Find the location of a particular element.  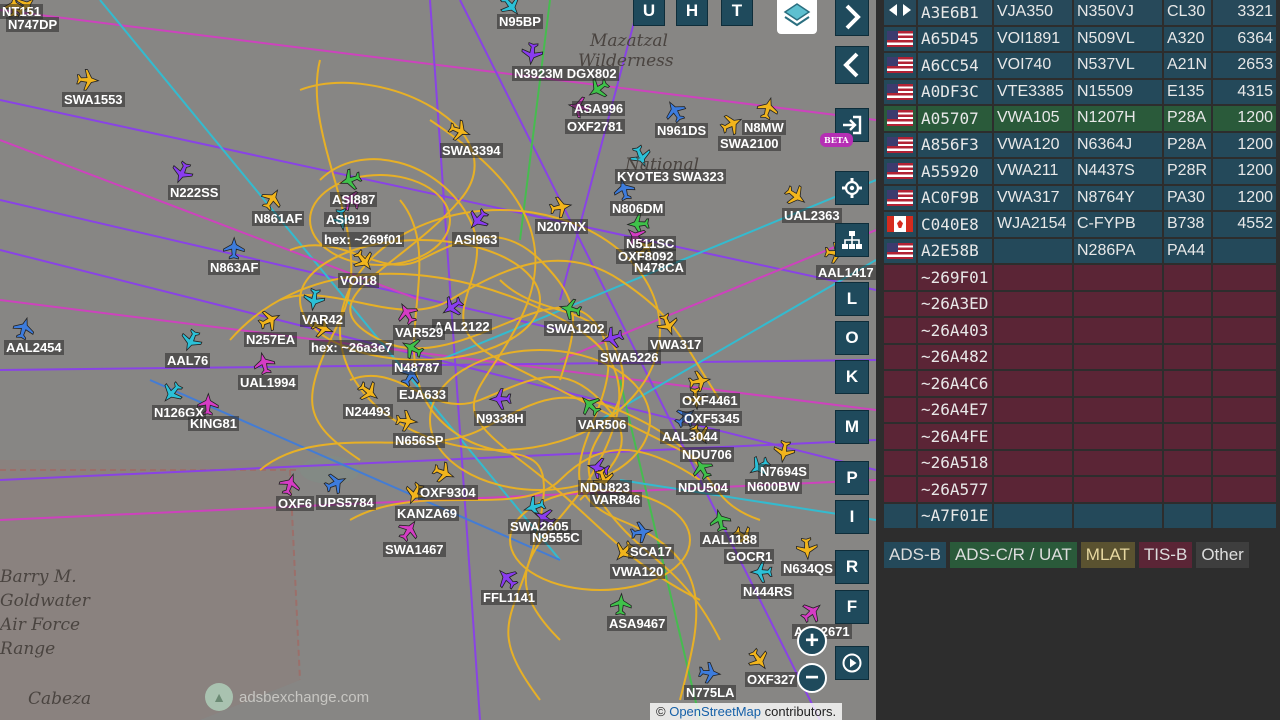

aircraft-row: ~A7F01E is located at coordinates (1080, 515).